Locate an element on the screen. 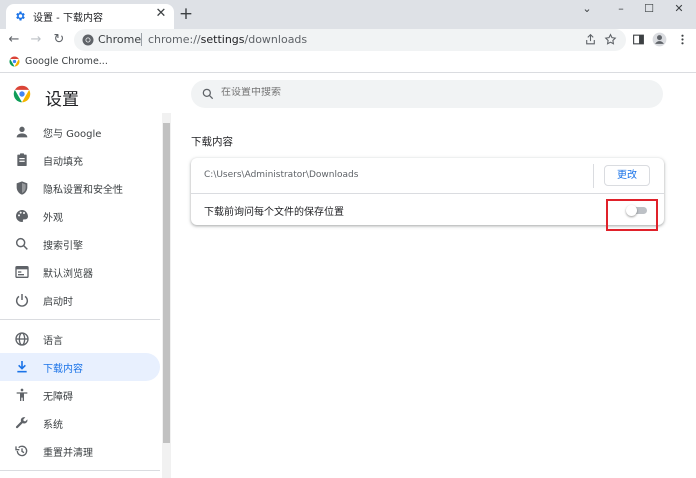  omnibox-divider is located at coordinates (141, 39).